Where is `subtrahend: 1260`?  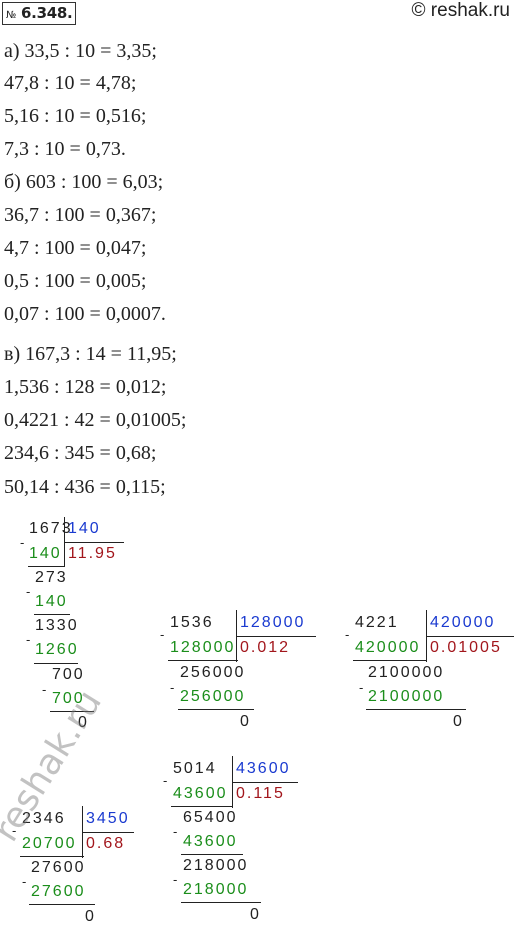 subtrahend: 1260 is located at coordinates (57, 649).